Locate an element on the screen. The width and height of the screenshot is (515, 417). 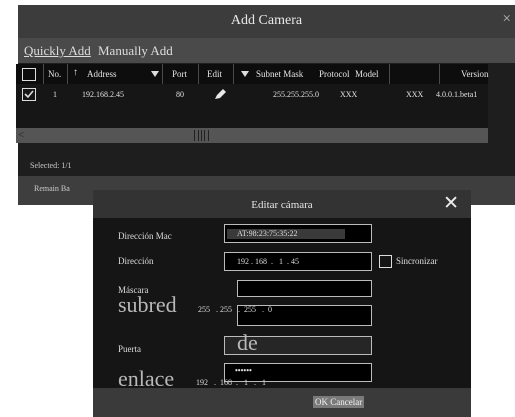
column-protocol: Protocol is located at coordinates (334, 74).